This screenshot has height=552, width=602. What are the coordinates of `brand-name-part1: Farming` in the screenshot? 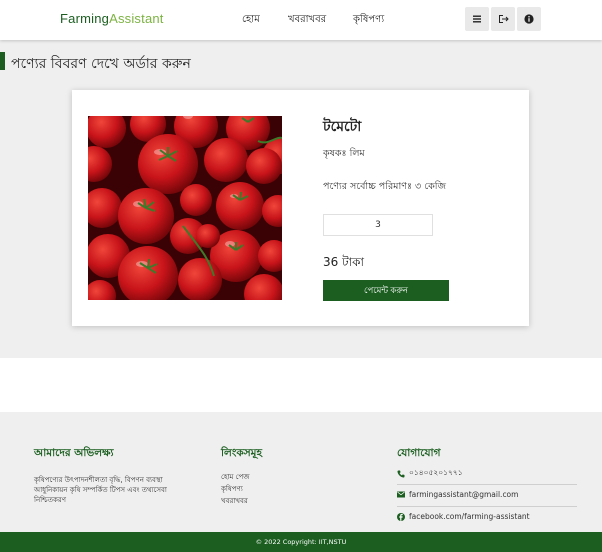 It's located at (85, 18).